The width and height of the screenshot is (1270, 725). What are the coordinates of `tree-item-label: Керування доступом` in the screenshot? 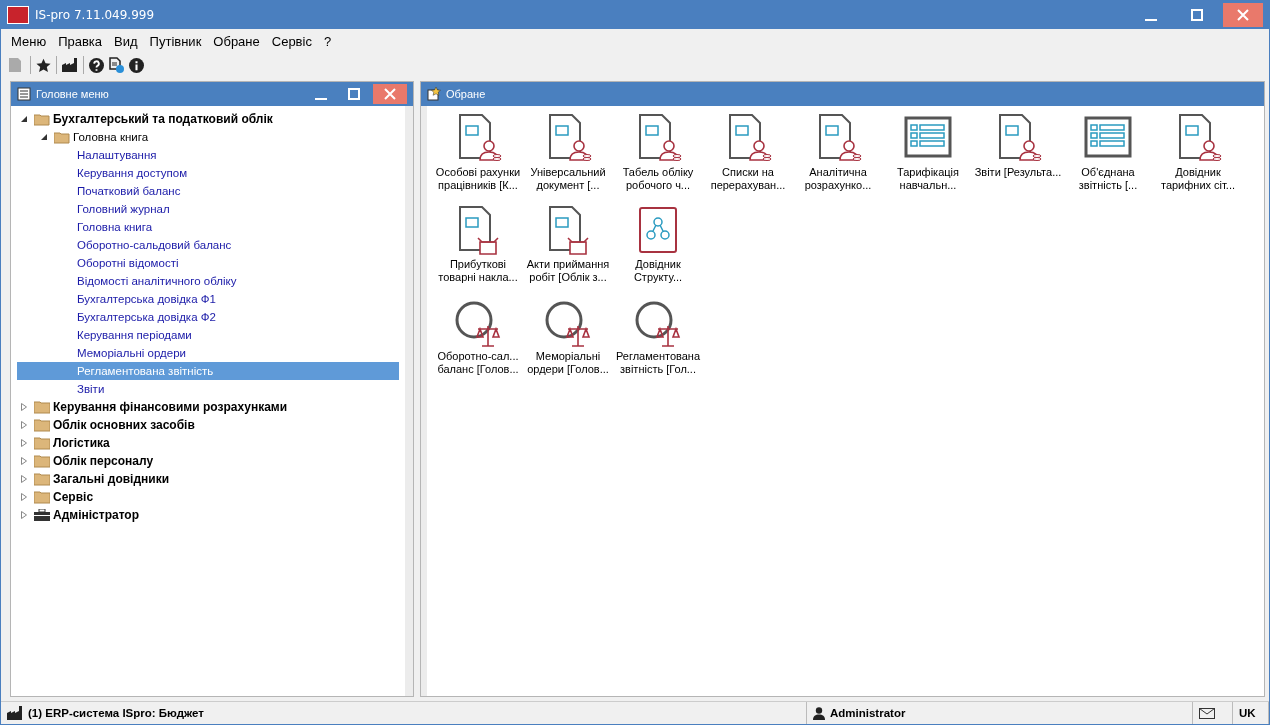 It's located at (132, 173).